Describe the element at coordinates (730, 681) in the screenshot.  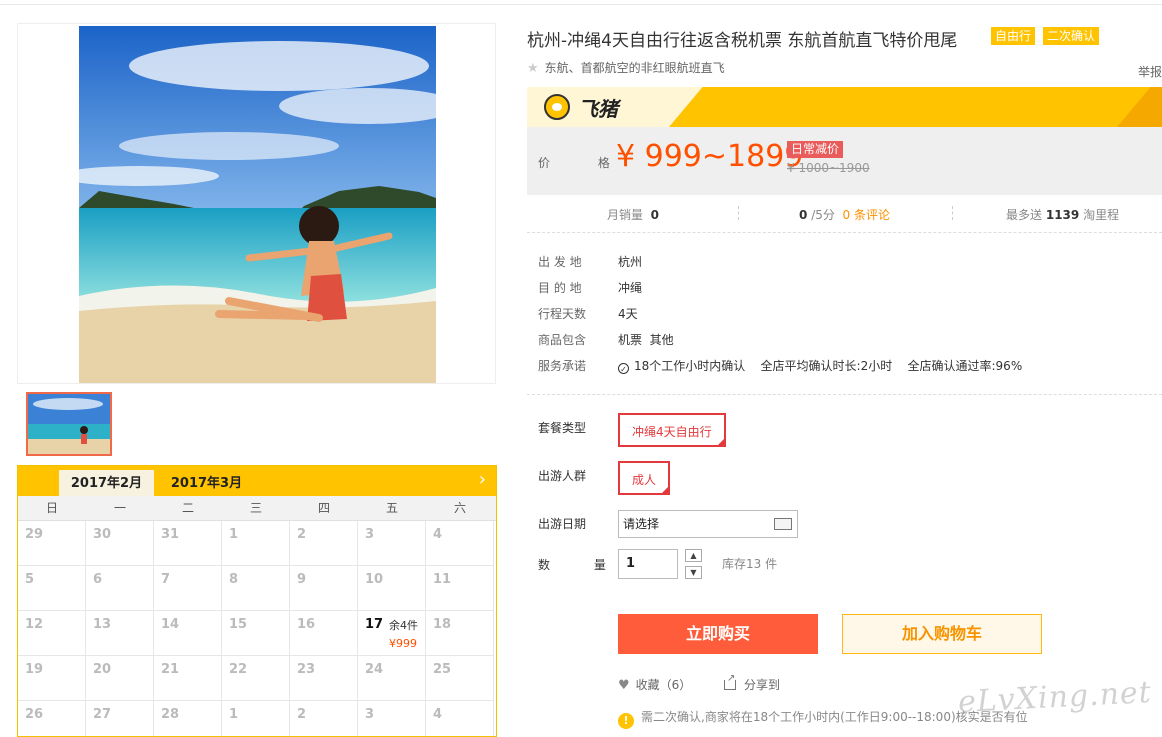
I see `share-icon` at that location.